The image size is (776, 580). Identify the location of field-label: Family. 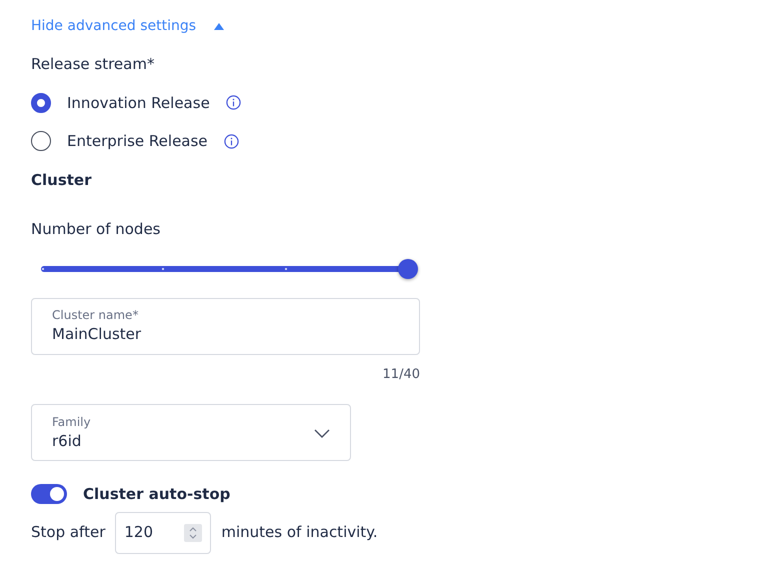
(71, 422).